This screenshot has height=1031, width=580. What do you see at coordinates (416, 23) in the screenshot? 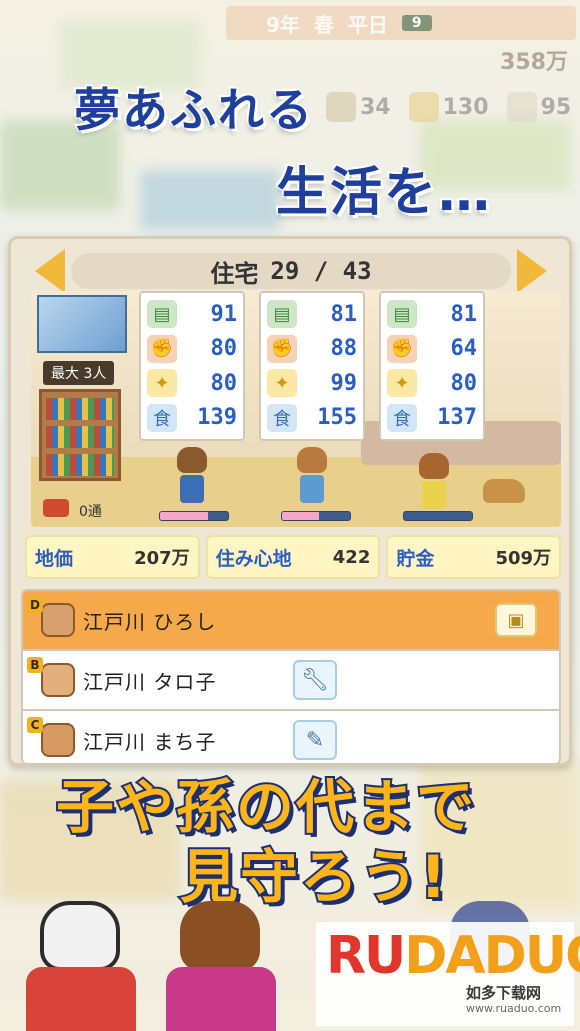
I see `weather-count: 9` at bounding box center [416, 23].